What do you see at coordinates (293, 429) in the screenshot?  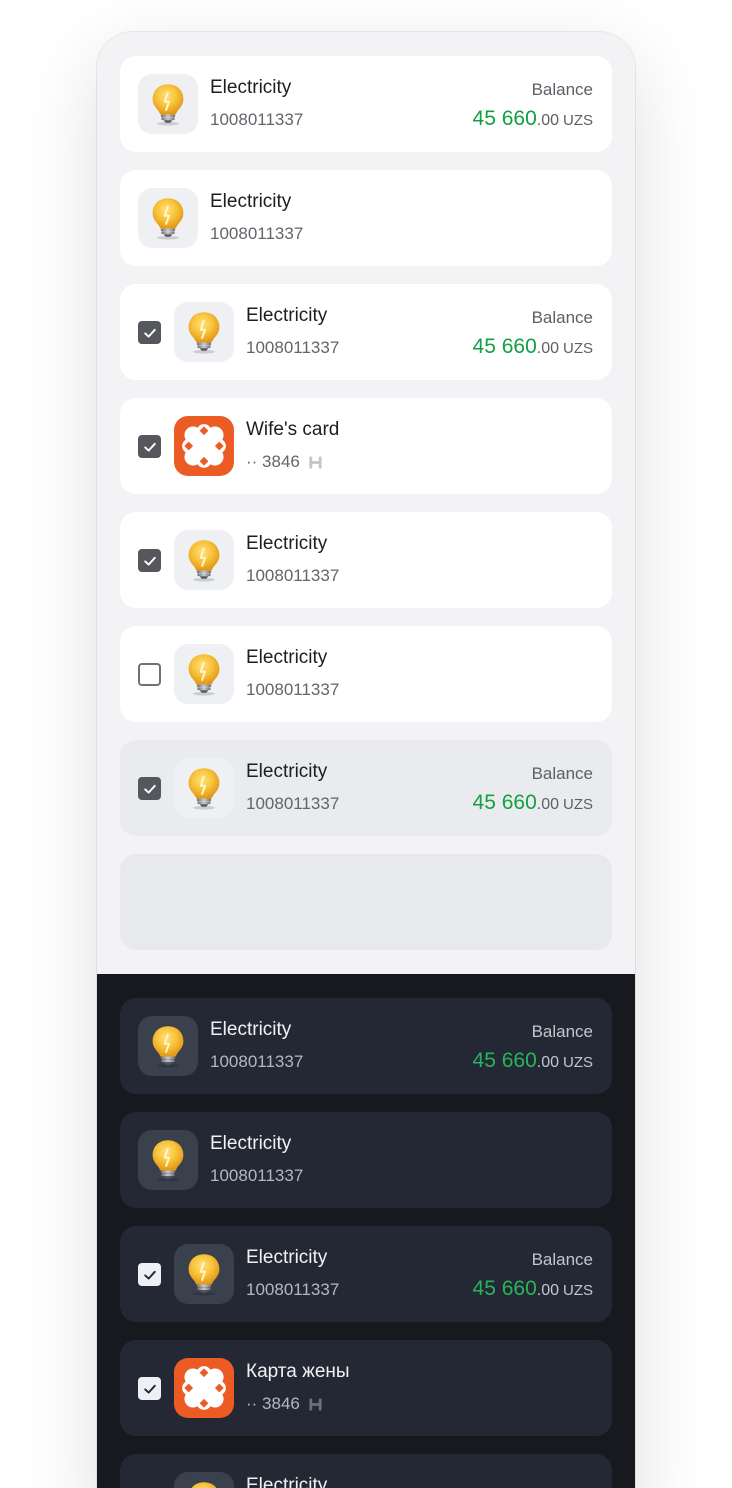 I see `item-title: Wife's card` at bounding box center [293, 429].